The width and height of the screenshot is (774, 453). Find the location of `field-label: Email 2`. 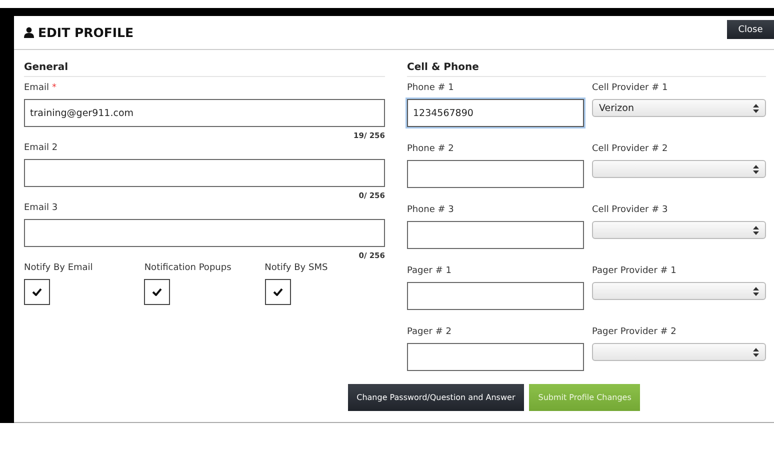

field-label: Email 2 is located at coordinates (41, 149).